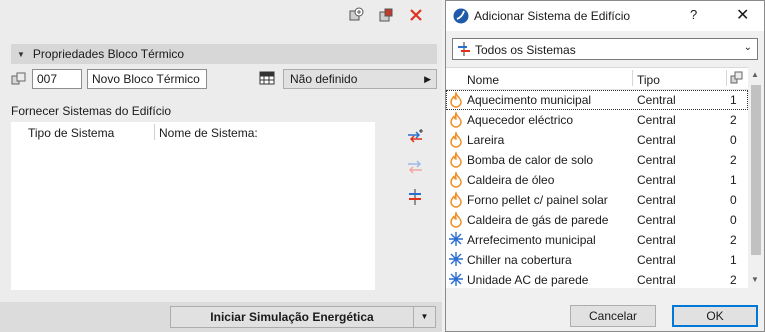  What do you see at coordinates (415, 197) in the screenshot?
I see `edit-system-icon` at bounding box center [415, 197].